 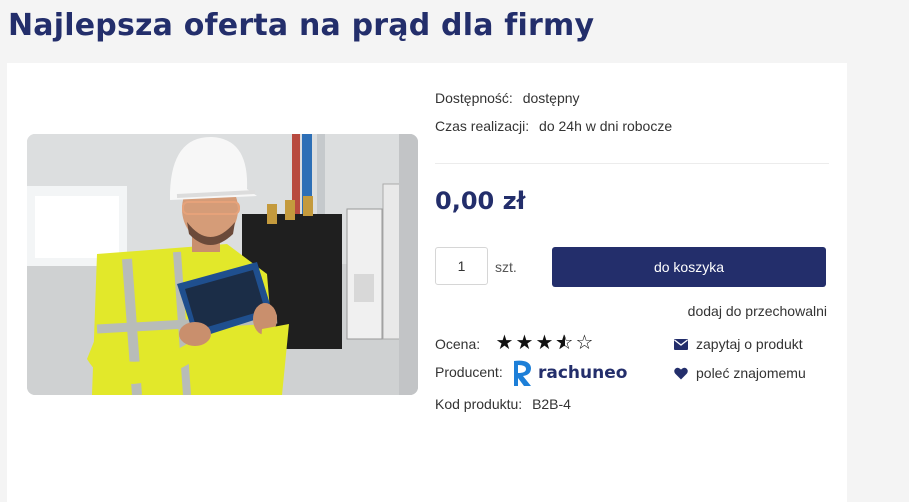 What do you see at coordinates (551, 98) in the screenshot?
I see `availability-value: dostępny` at bounding box center [551, 98].